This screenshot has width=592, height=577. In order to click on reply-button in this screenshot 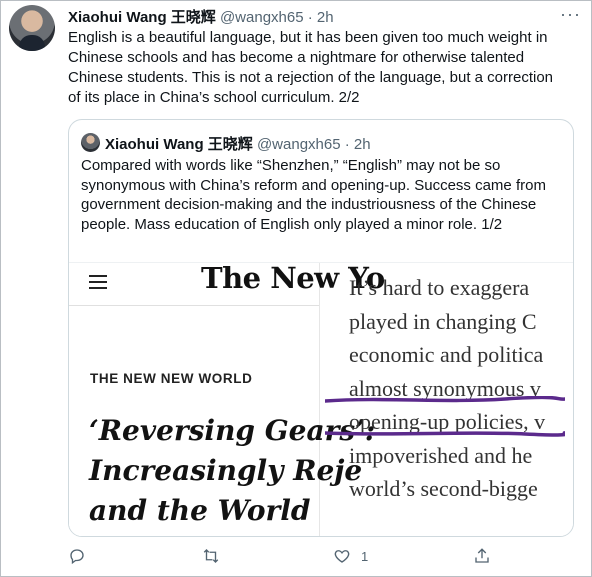, I will do `click(77, 556)`.